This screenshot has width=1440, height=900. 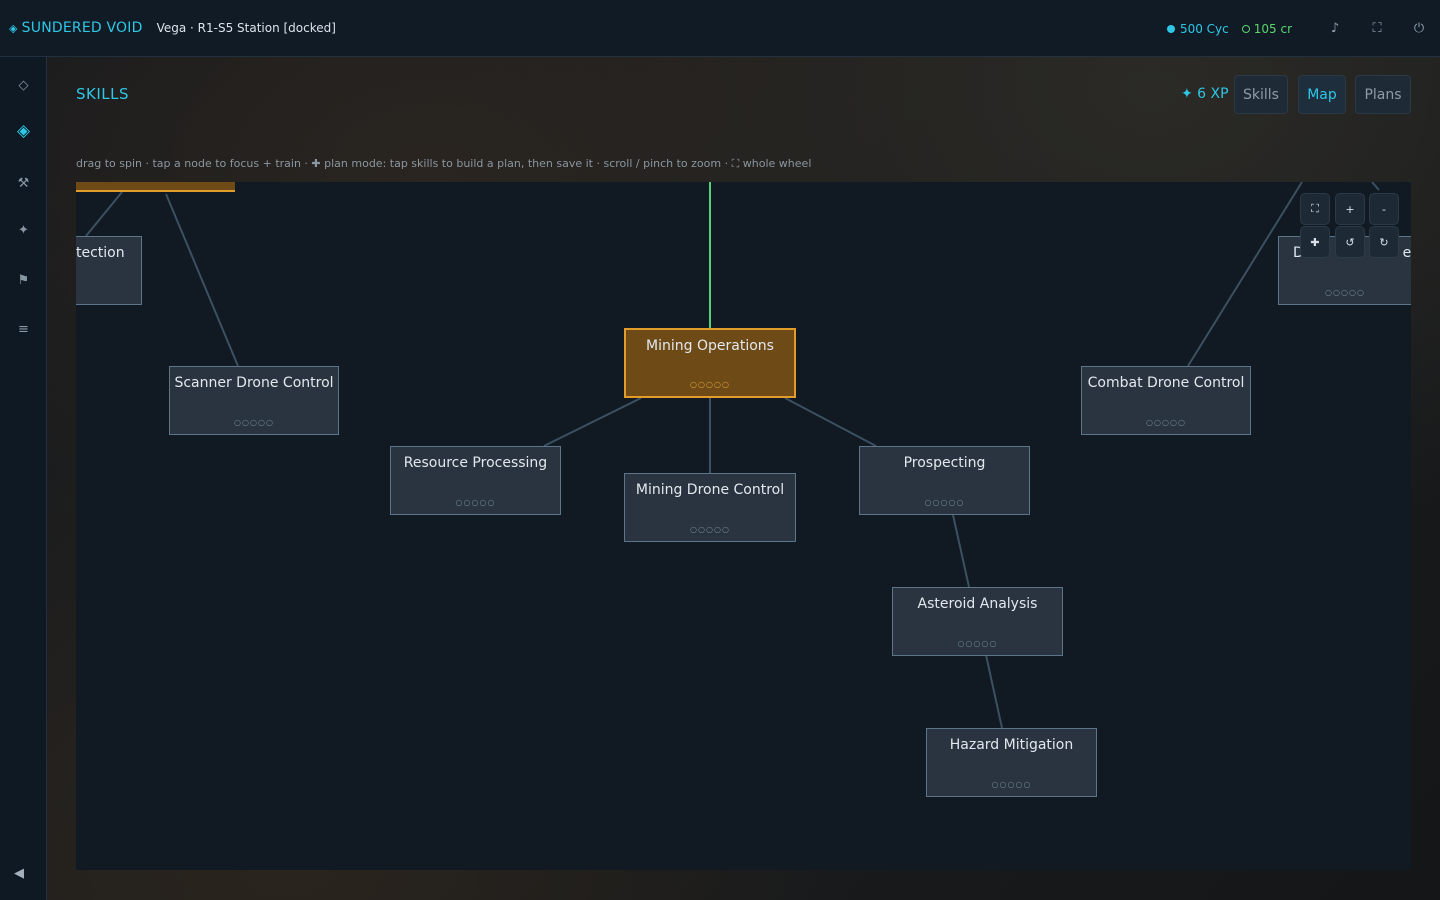 What do you see at coordinates (475, 463) in the screenshot?
I see `node-label: Resource Processing` at bounding box center [475, 463].